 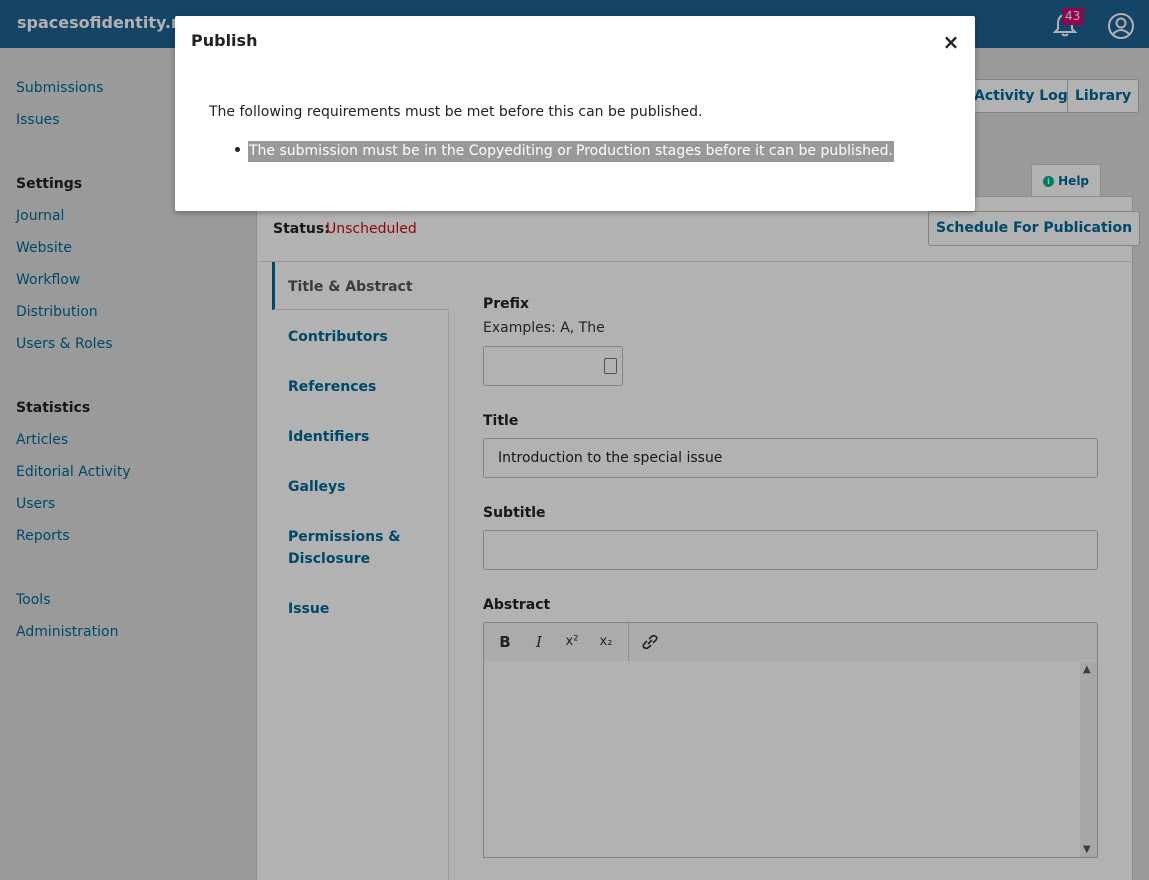 I want to click on close-icon: ×, so click(x=951, y=42).